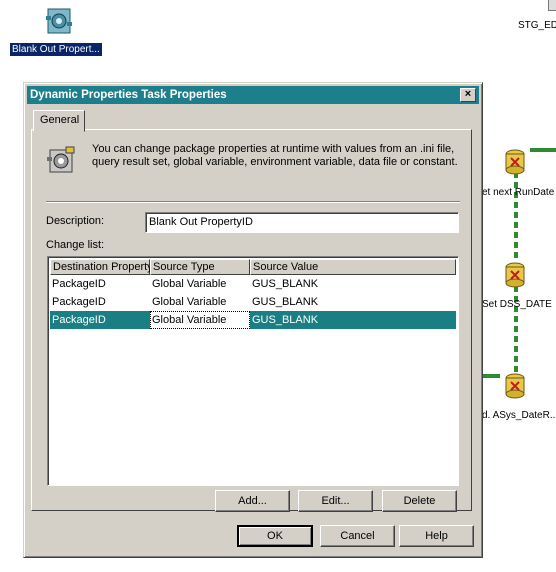 This screenshot has width=556, height=572. I want to click on tab-general: General, so click(59, 121).